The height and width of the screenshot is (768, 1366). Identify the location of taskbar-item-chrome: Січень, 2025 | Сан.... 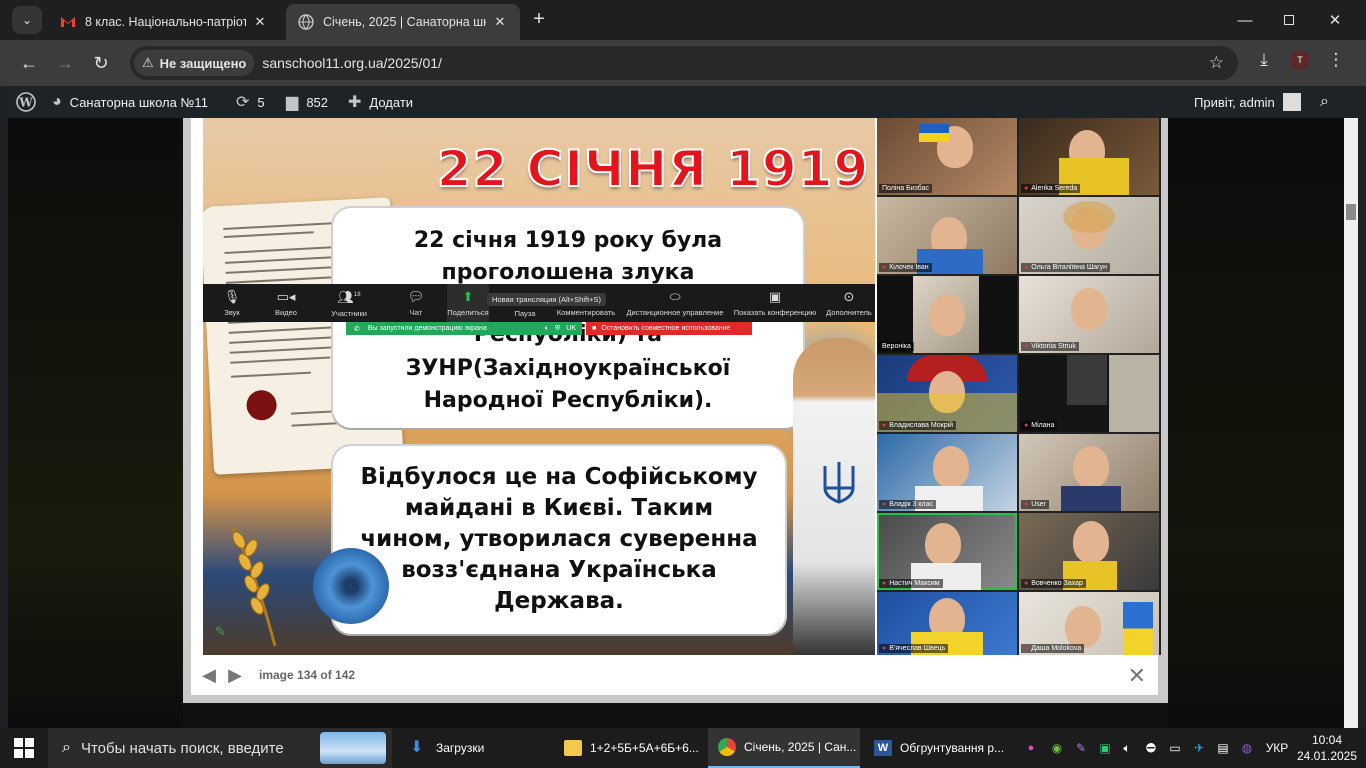
(784, 748).